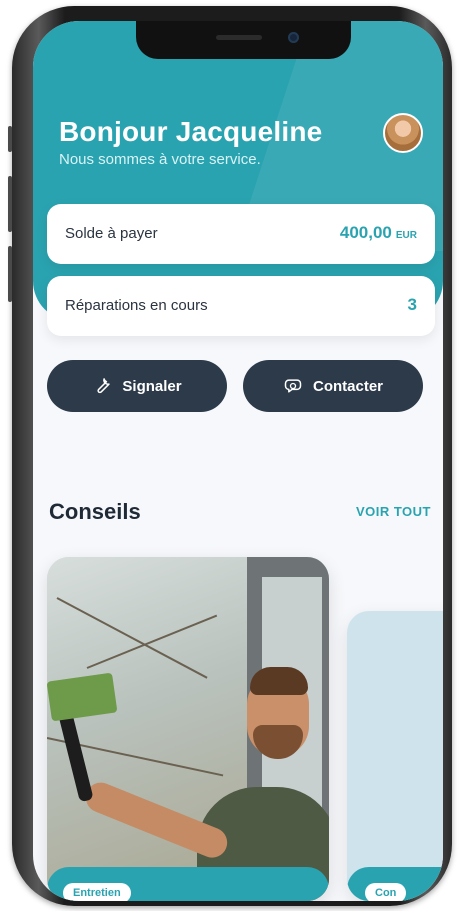 The image size is (462, 911). I want to click on balance-card: Solde à payer 400,00 EUR, so click(241, 234).